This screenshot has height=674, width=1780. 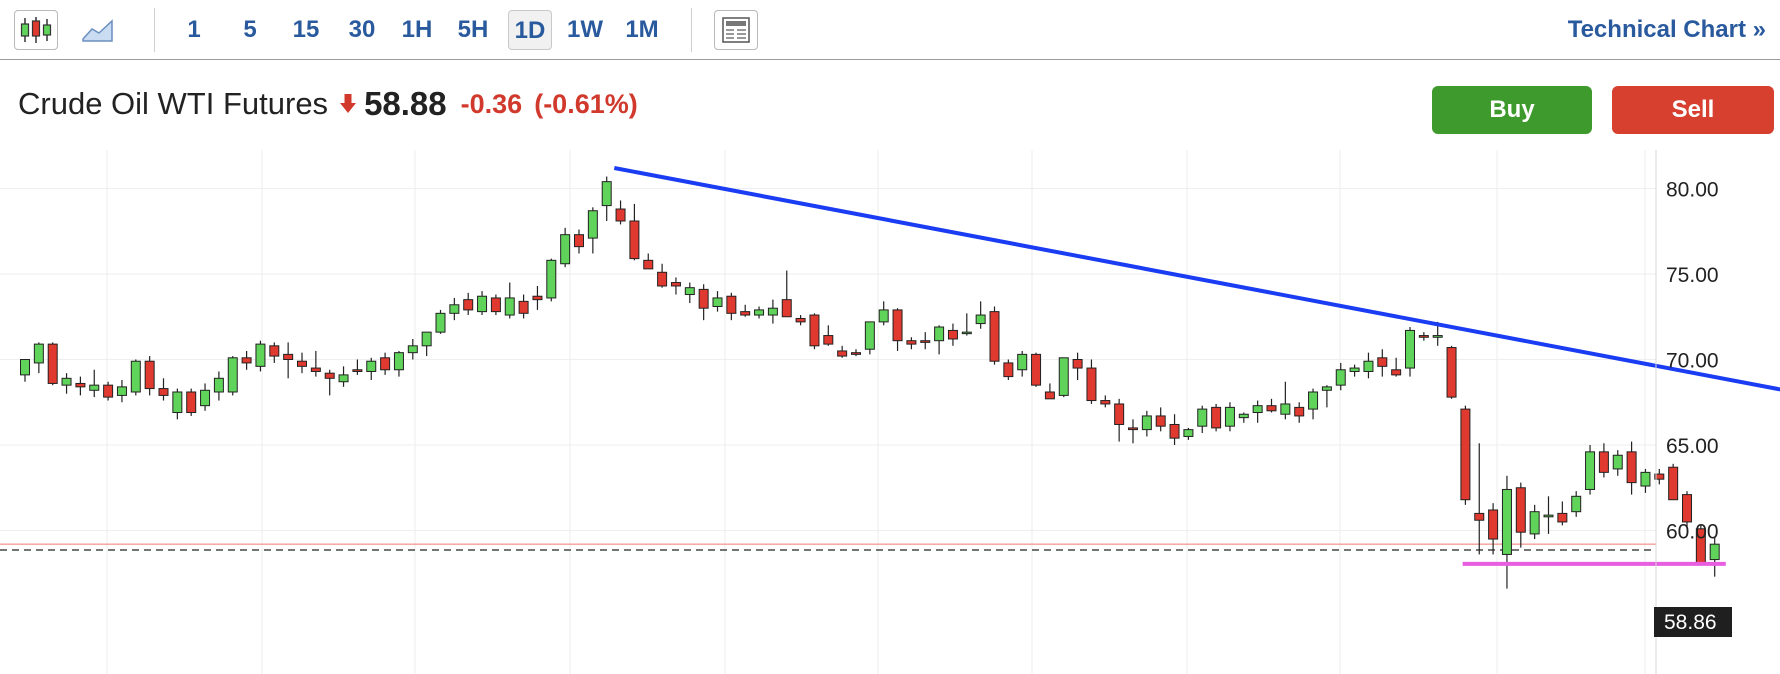 What do you see at coordinates (1693, 110) in the screenshot?
I see `sell-button: Sell` at bounding box center [1693, 110].